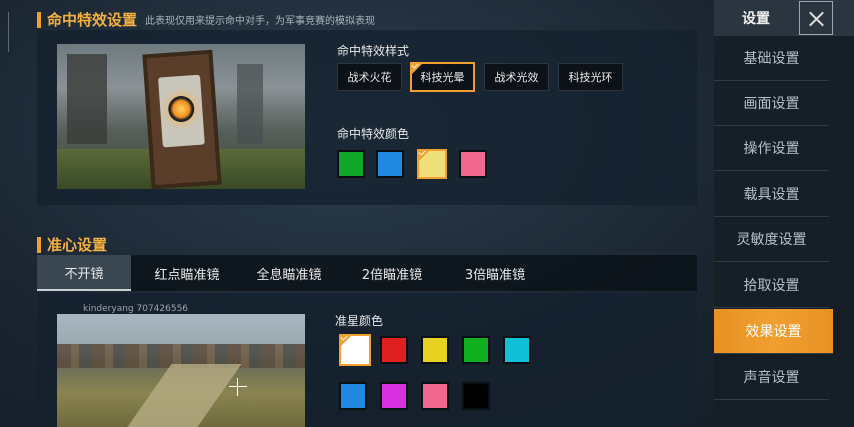 The image size is (854, 427). I want to click on sidebar-header: 设置, so click(784, 18).